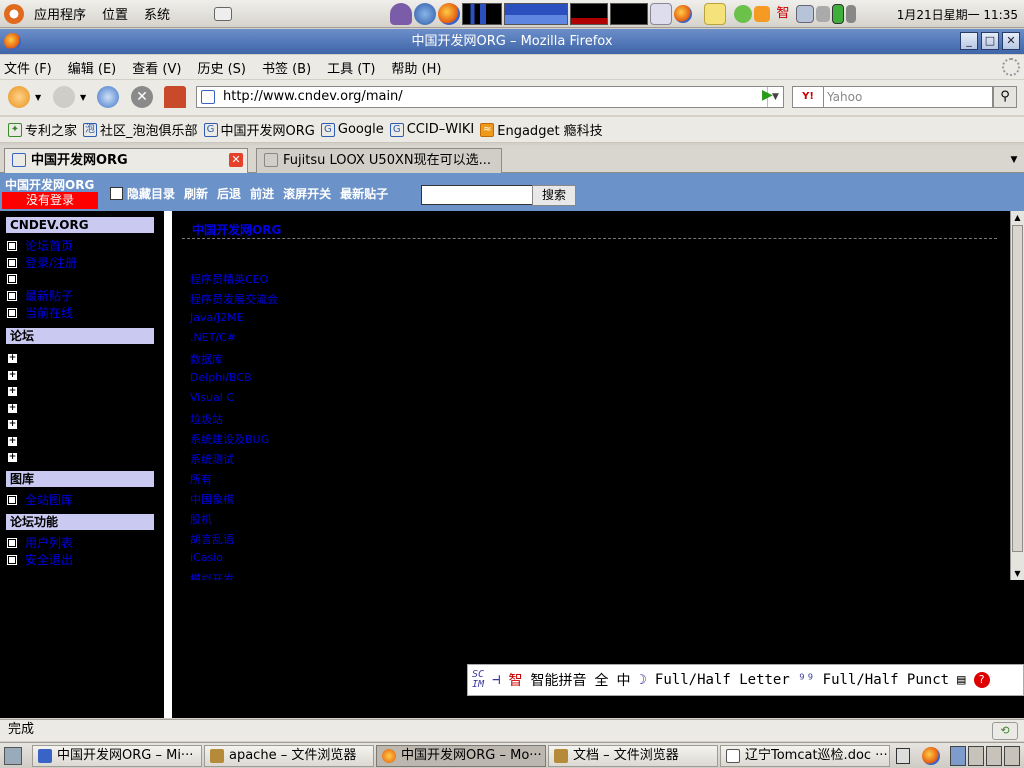 The height and width of the screenshot is (768, 1024). I want to click on moon-icon: ☽, so click(642, 680).